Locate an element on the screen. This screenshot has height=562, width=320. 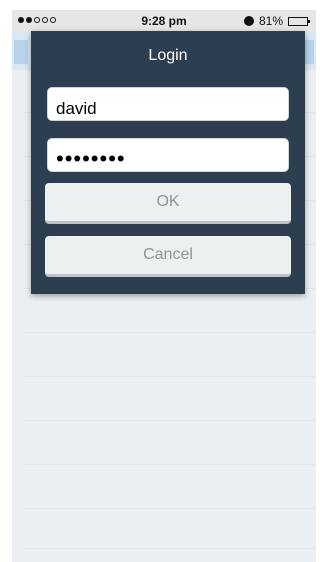
dialog-title: Login is located at coordinates (168, 55).